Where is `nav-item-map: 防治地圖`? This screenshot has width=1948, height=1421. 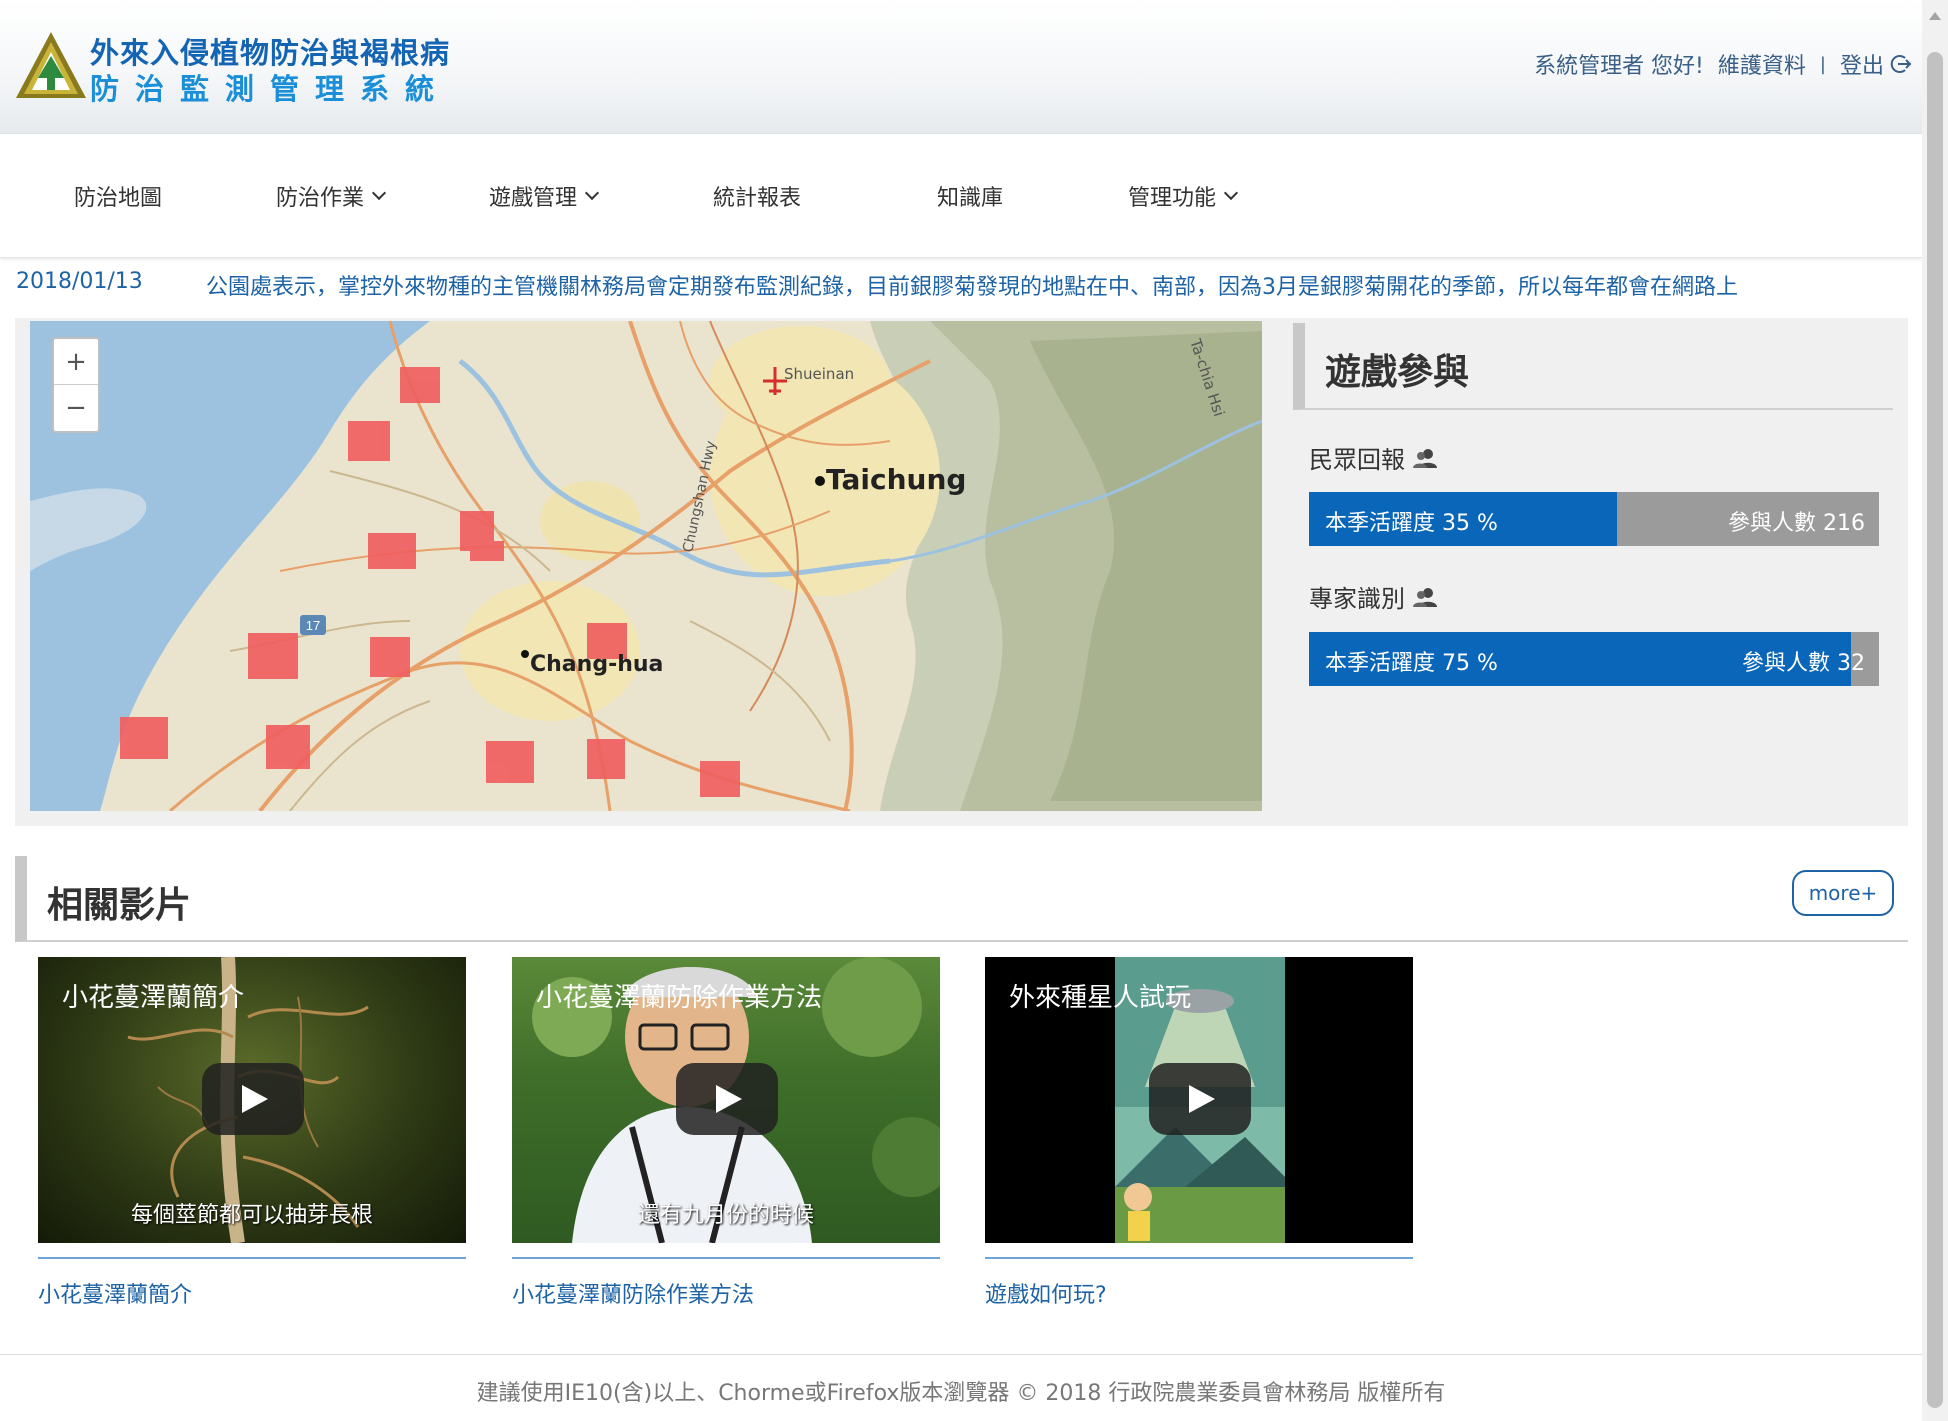 nav-item-map: 防治地圖 is located at coordinates (118, 196).